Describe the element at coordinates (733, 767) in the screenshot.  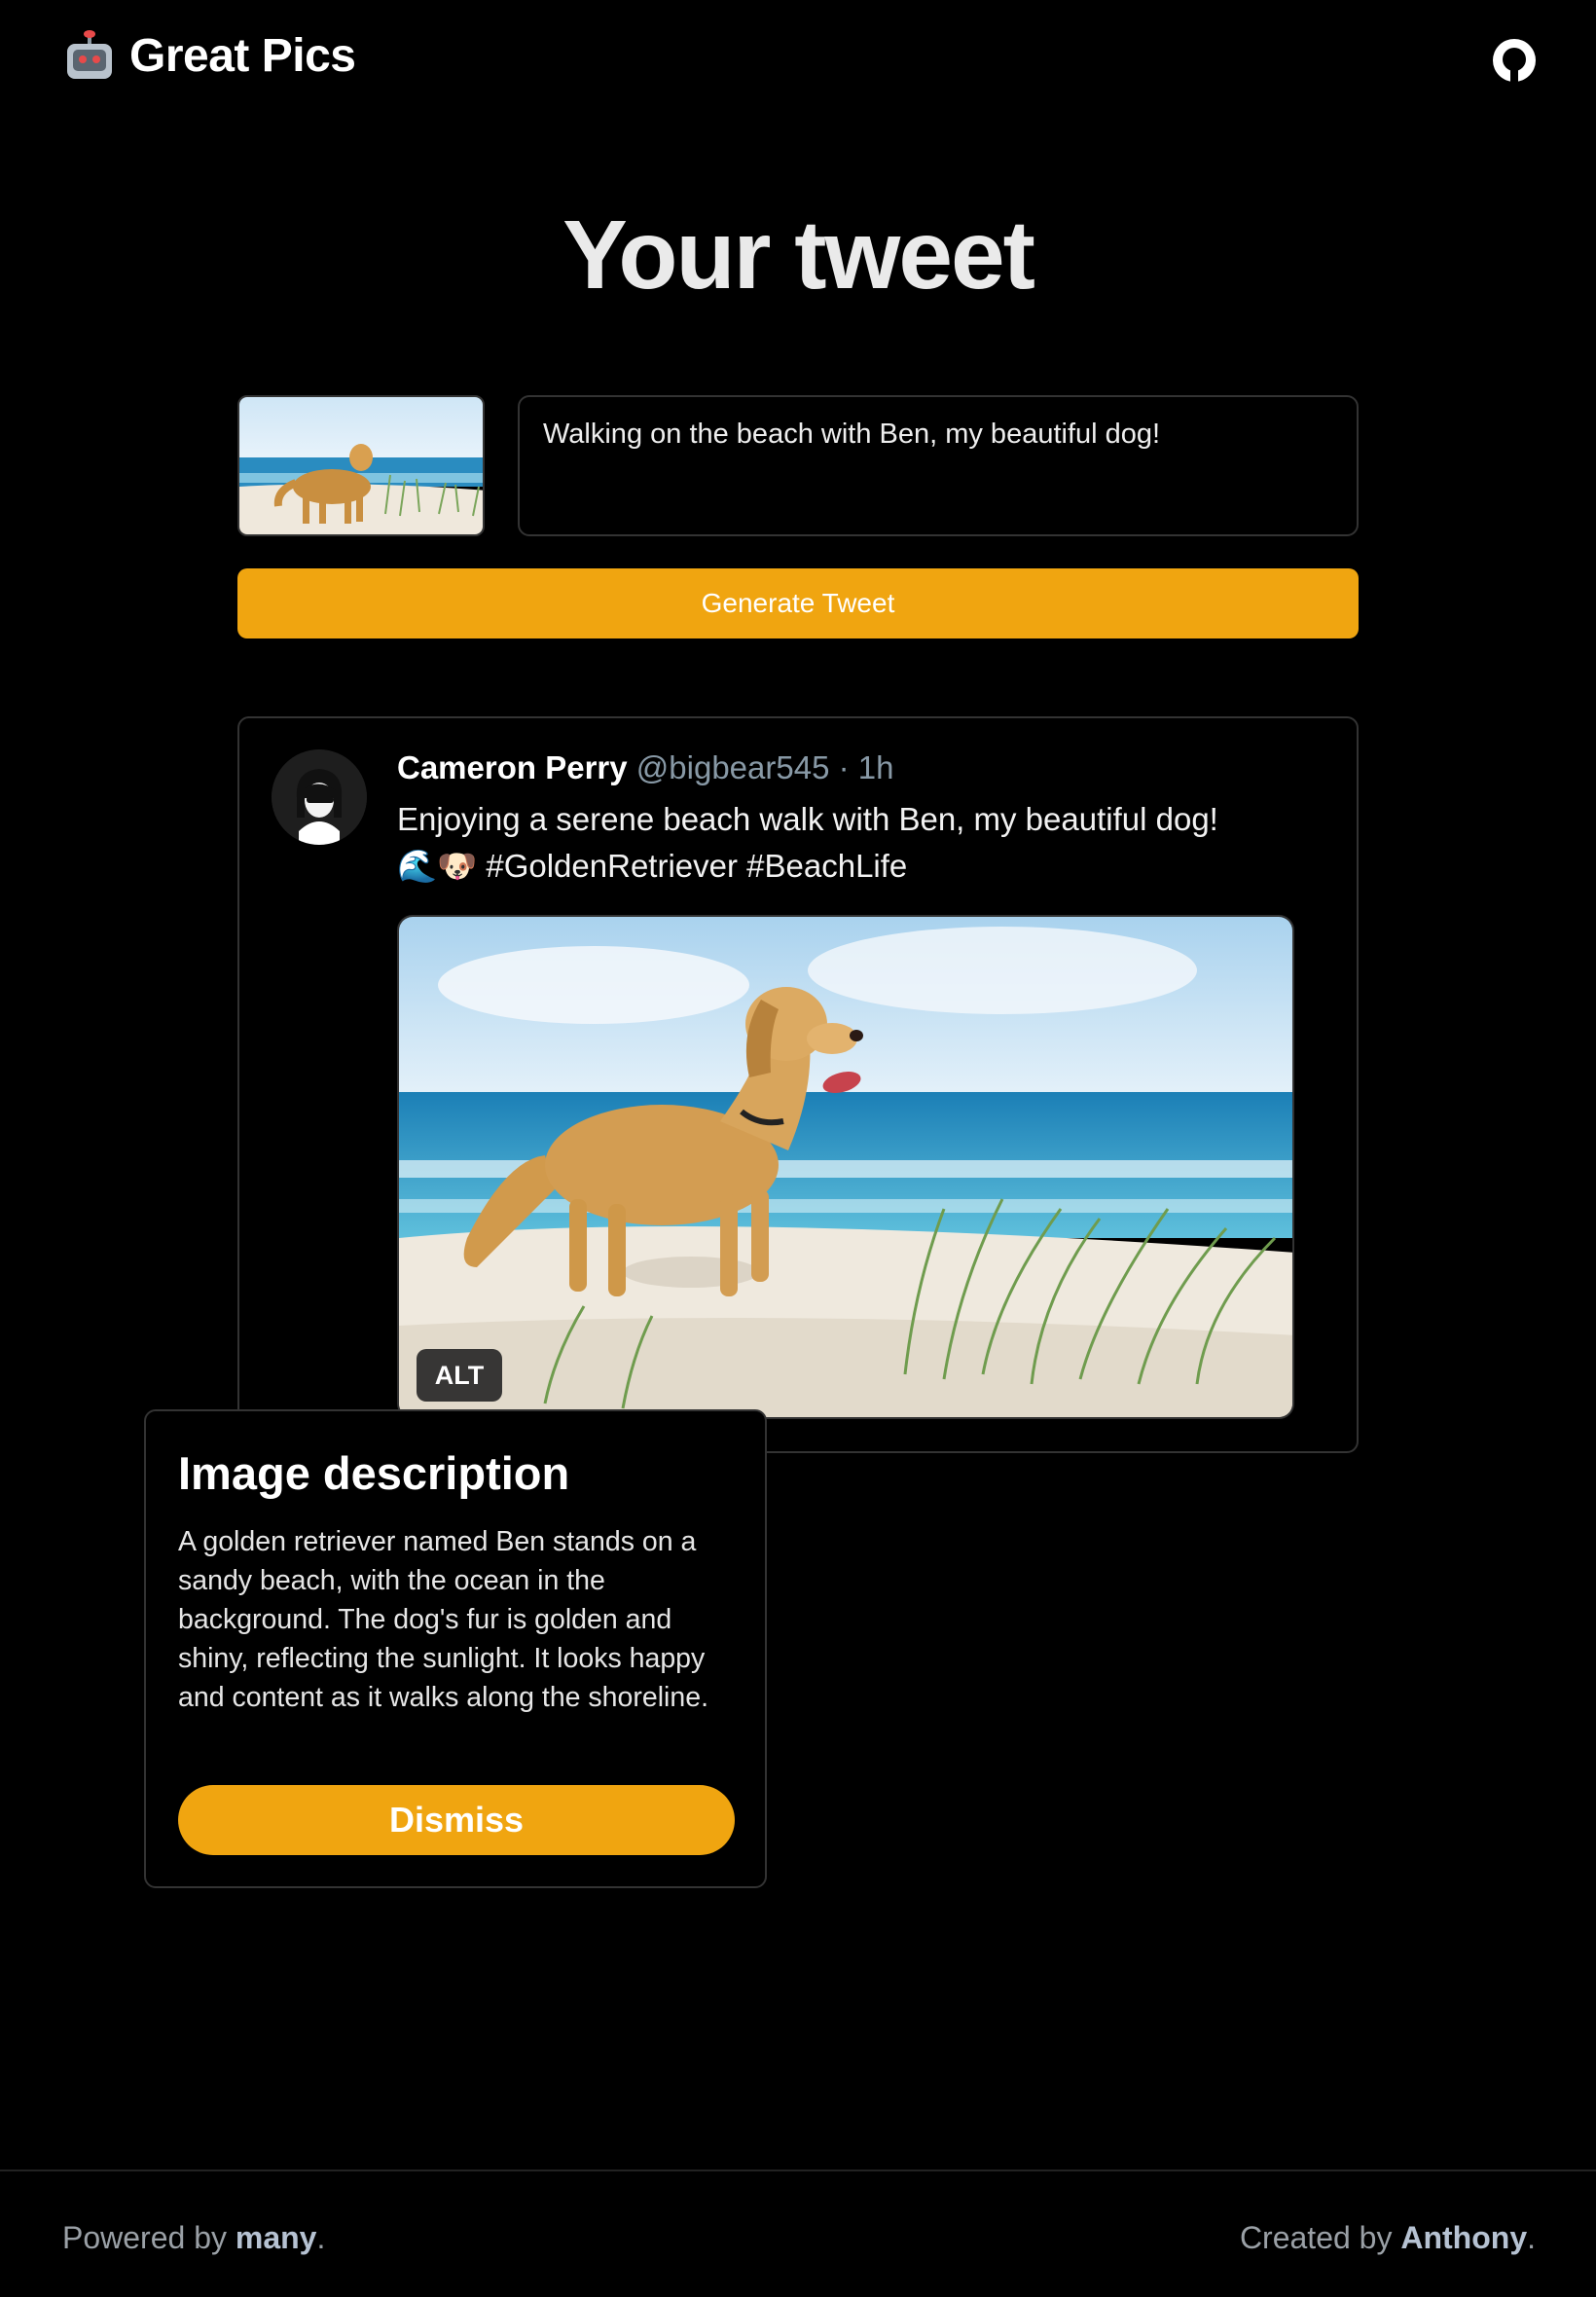
I see `tweet-author-handle: @bigbear545` at that location.